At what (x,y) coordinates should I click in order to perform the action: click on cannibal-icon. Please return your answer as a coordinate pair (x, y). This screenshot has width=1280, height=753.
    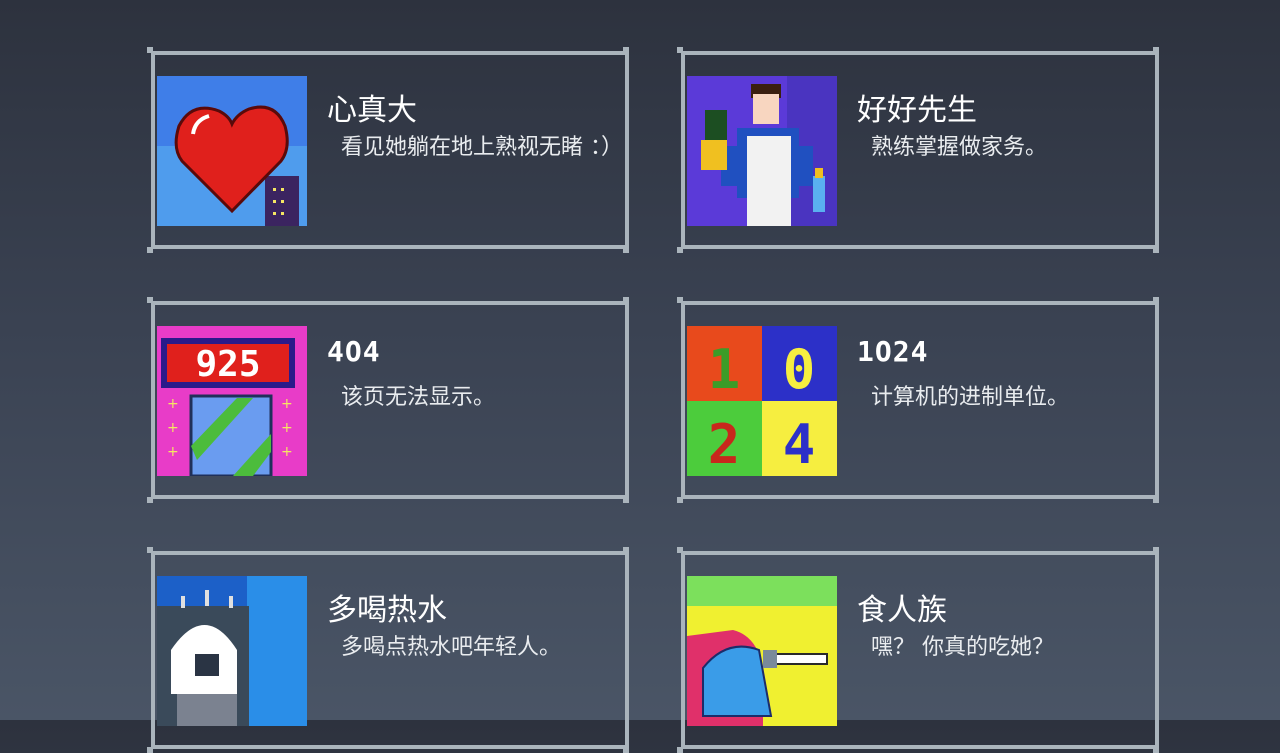
    Looking at the image, I should click on (762, 651).